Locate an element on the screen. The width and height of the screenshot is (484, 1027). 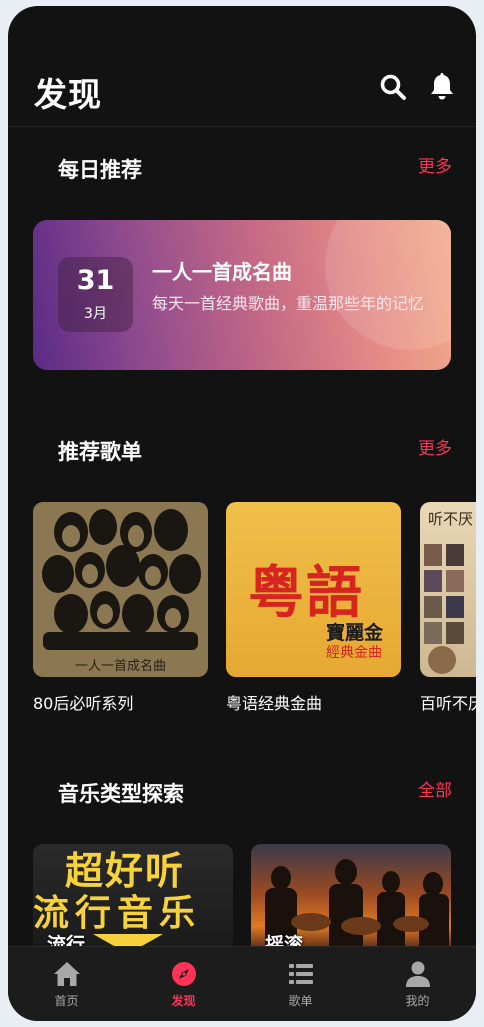
tab-discover: 发现 is located at coordinates (183, 984).